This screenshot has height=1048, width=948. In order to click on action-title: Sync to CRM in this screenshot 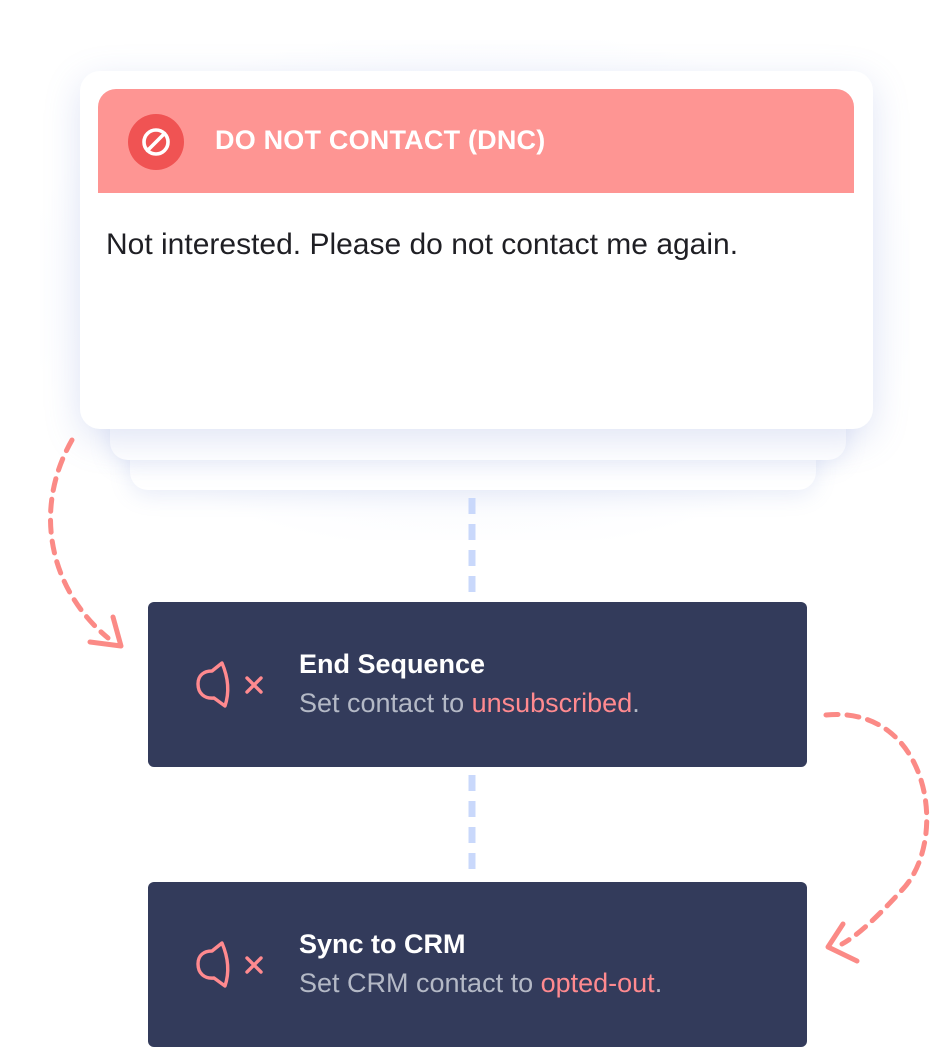, I will do `click(382, 944)`.